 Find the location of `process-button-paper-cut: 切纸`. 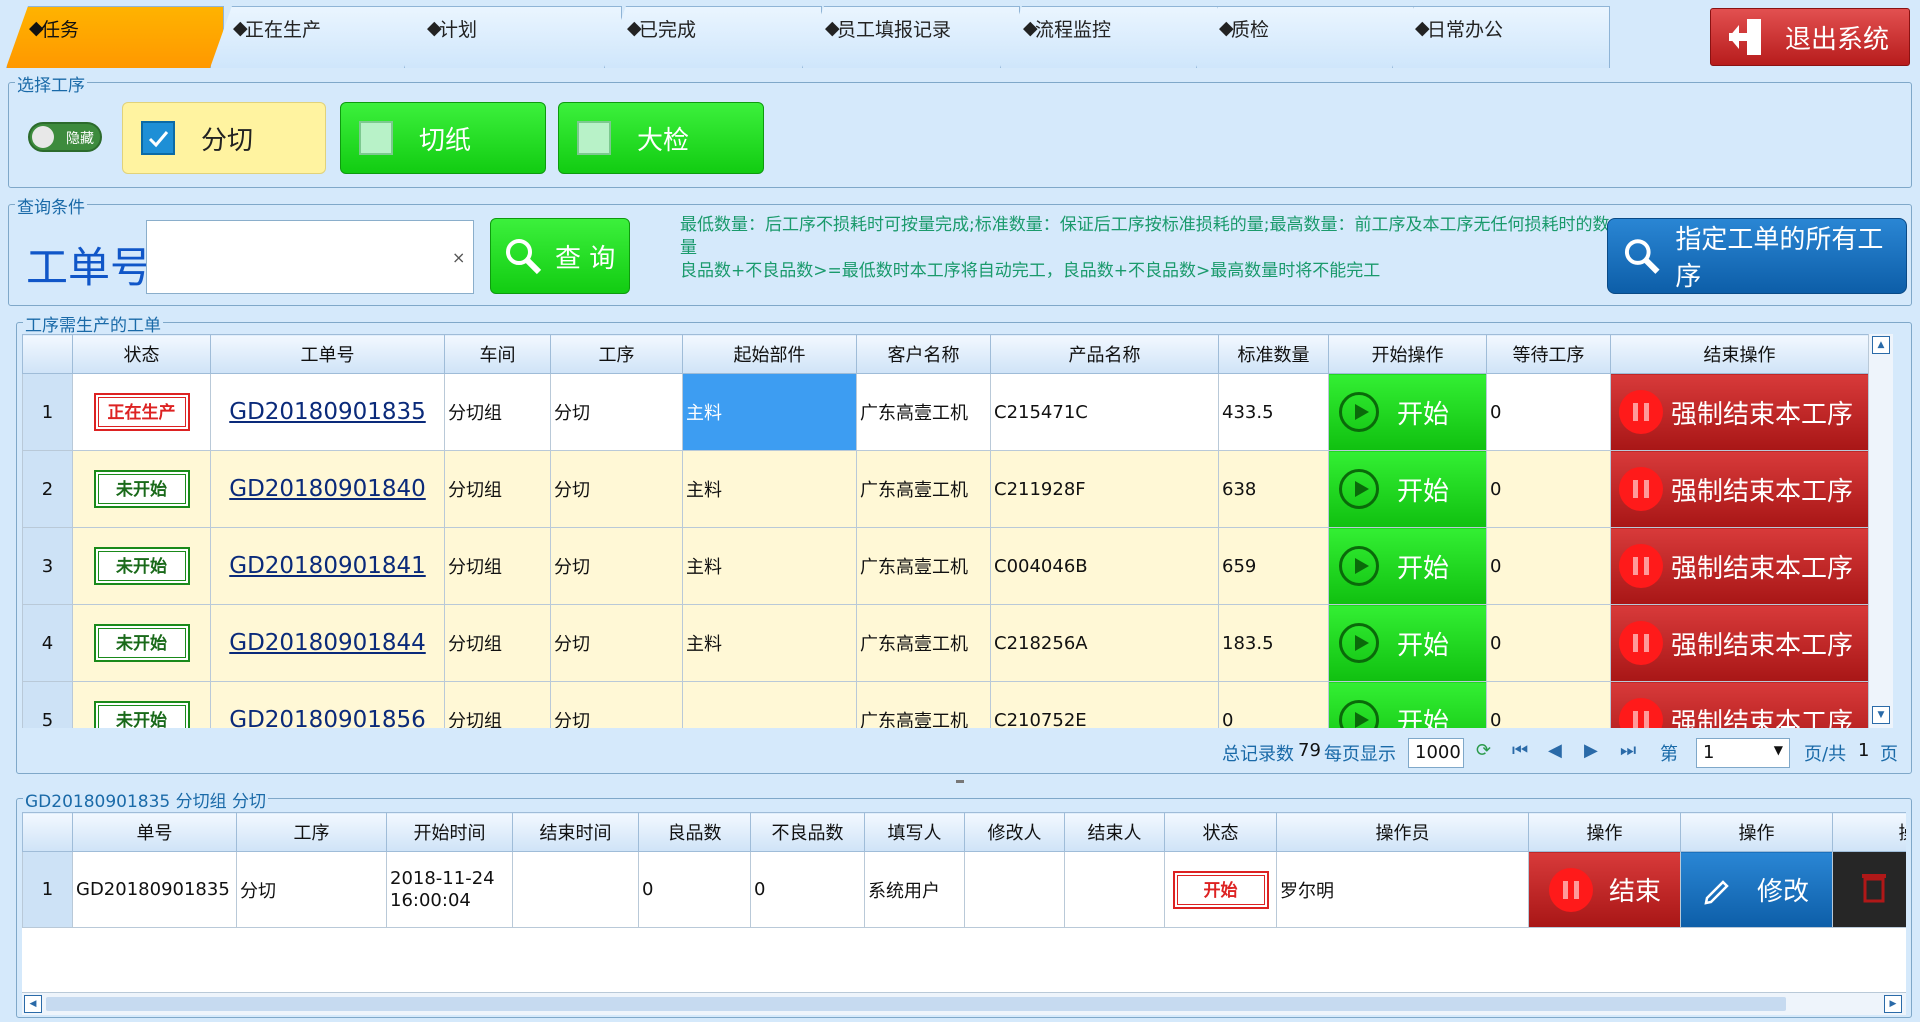

process-button-paper-cut: 切纸 is located at coordinates (443, 138).